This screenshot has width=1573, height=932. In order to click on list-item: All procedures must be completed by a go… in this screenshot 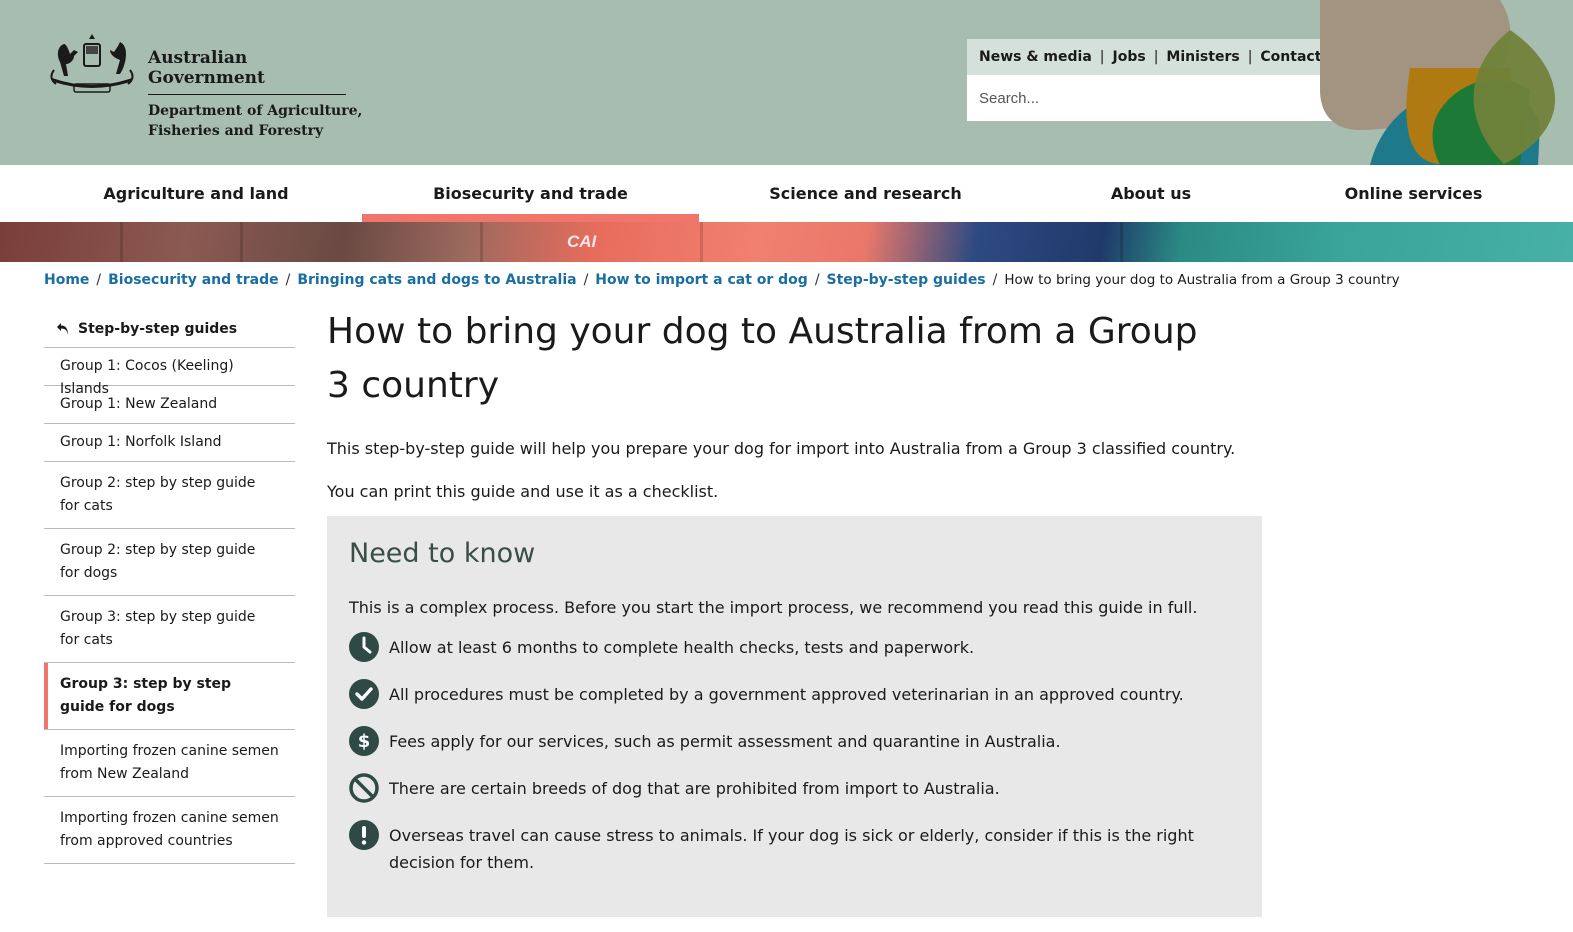, I will do `click(794, 694)`.